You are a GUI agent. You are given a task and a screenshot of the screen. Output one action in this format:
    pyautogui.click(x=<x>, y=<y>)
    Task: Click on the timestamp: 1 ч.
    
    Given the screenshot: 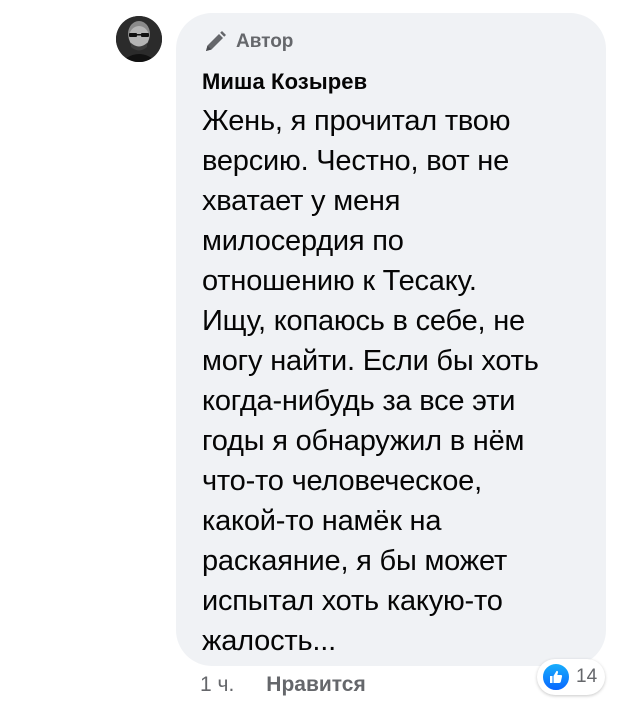 What is the action you would take?
    pyautogui.click(x=217, y=685)
    